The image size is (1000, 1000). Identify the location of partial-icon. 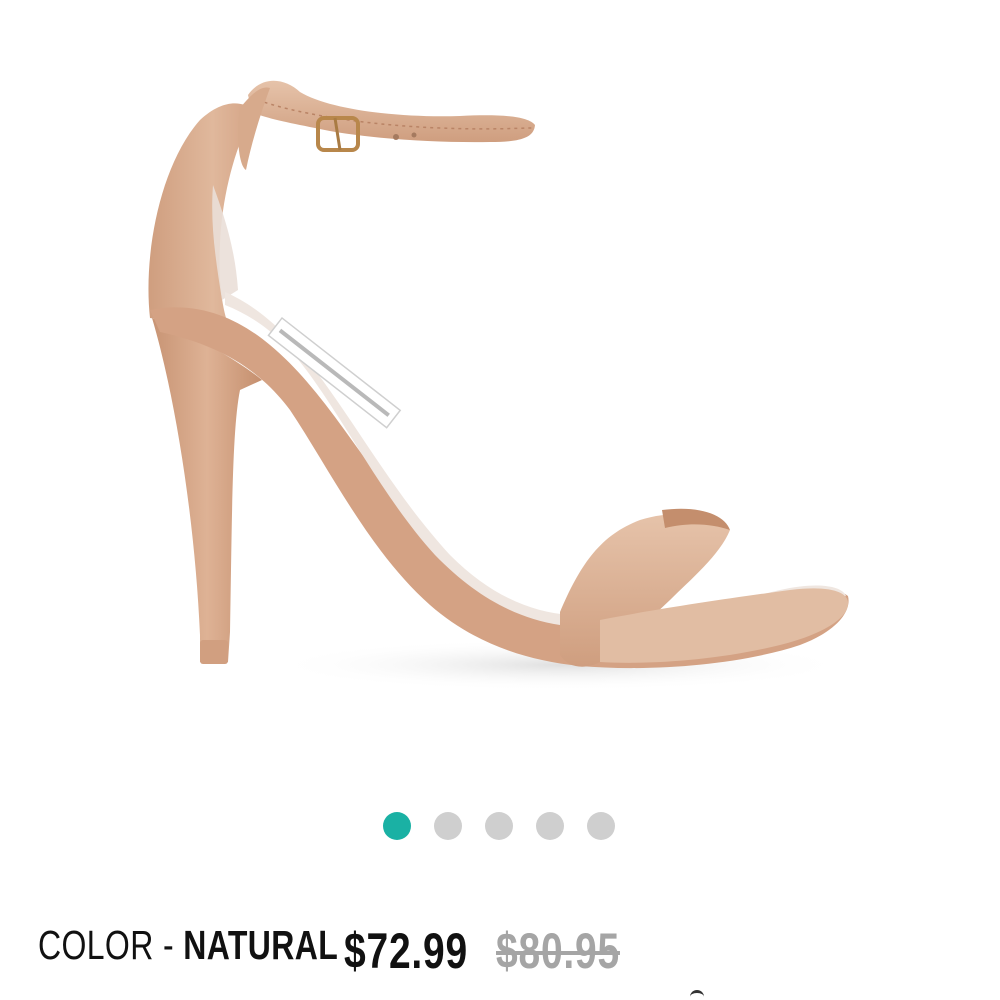
(697, 995).